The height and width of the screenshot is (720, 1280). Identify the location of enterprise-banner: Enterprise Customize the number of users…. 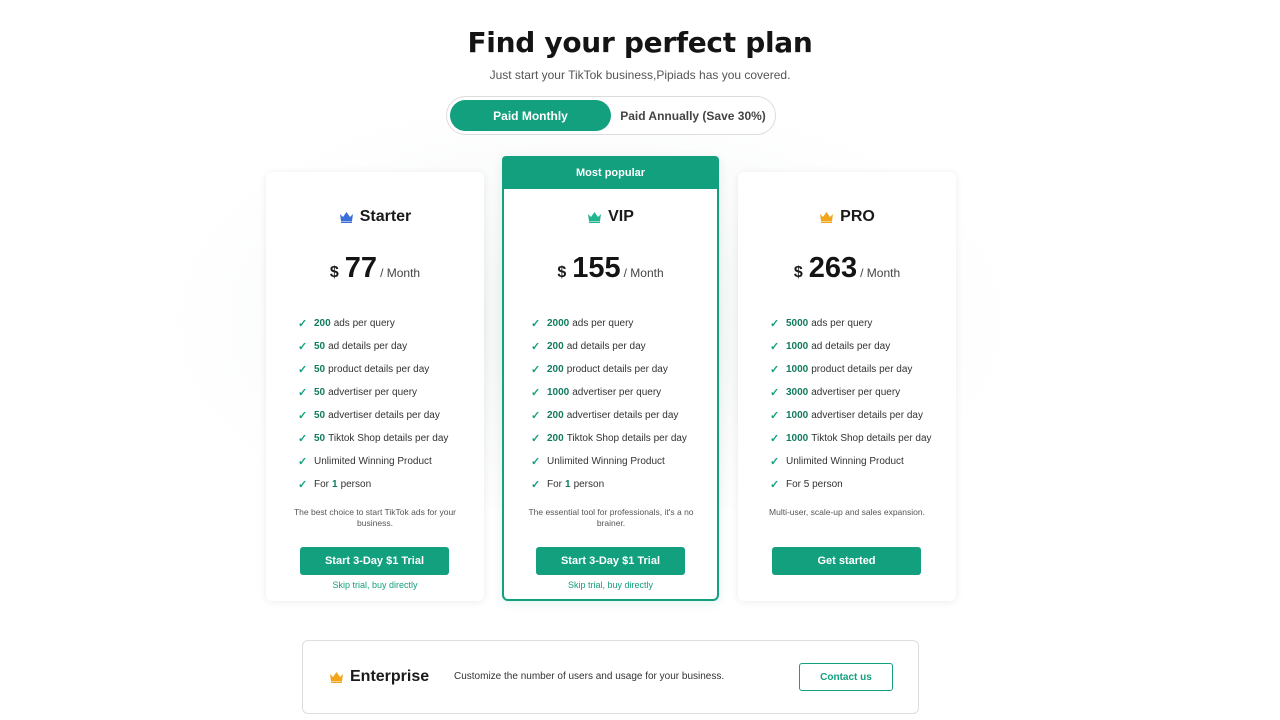
(610, 677).